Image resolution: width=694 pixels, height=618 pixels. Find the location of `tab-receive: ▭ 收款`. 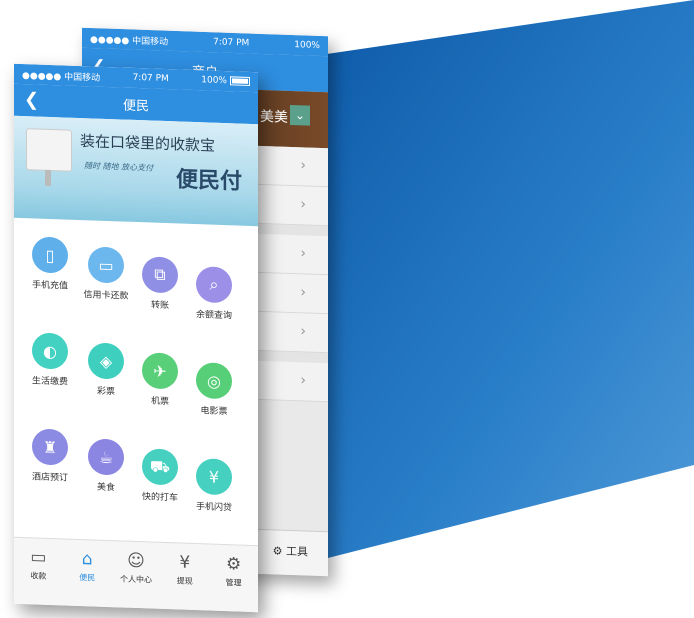

tab-receive: ▭ 收款 is located at coordinates (38, 572).